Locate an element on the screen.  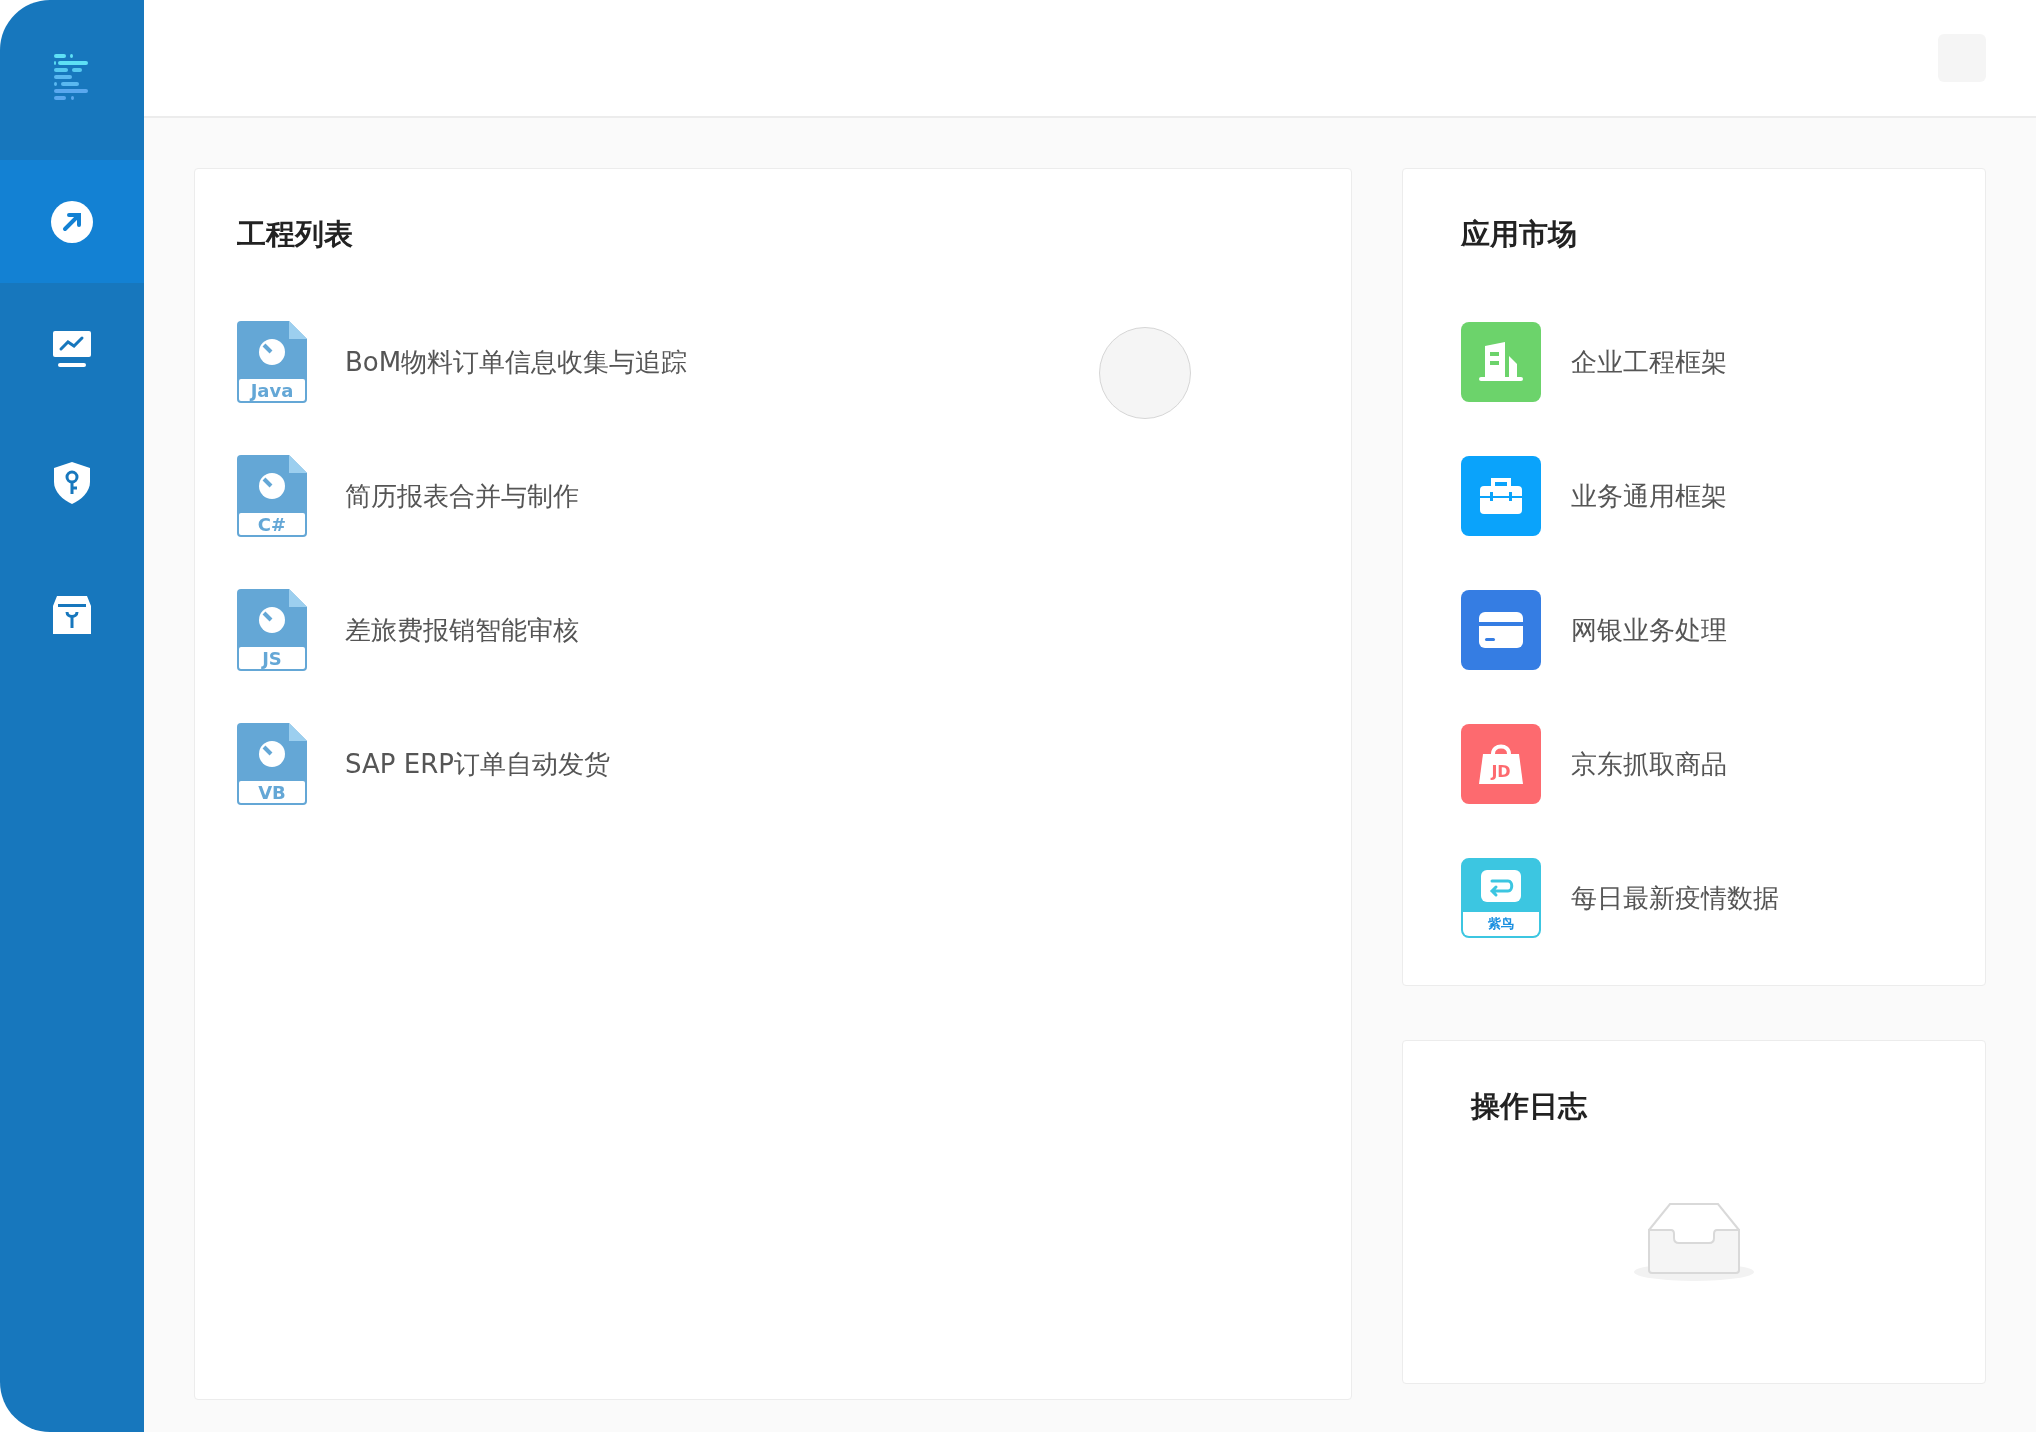
project-name: BoM物料订单信息收集与追踪 is located at coordinates (516, 362).